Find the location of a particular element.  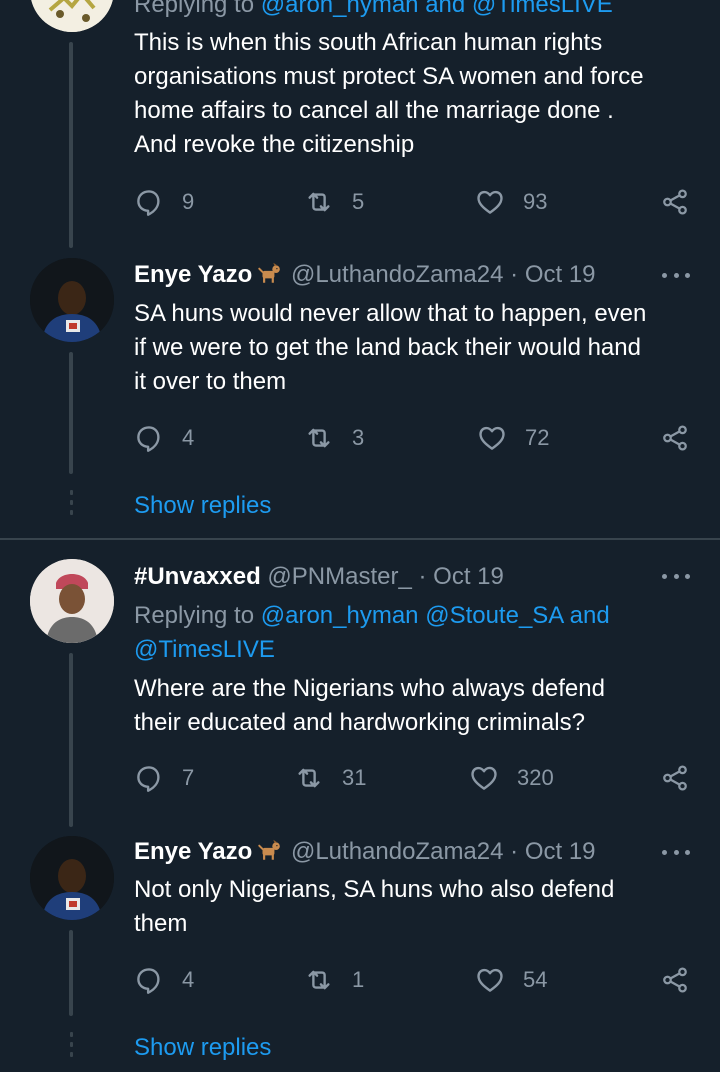

like-count: 320 is located at coordinates (535, 777).